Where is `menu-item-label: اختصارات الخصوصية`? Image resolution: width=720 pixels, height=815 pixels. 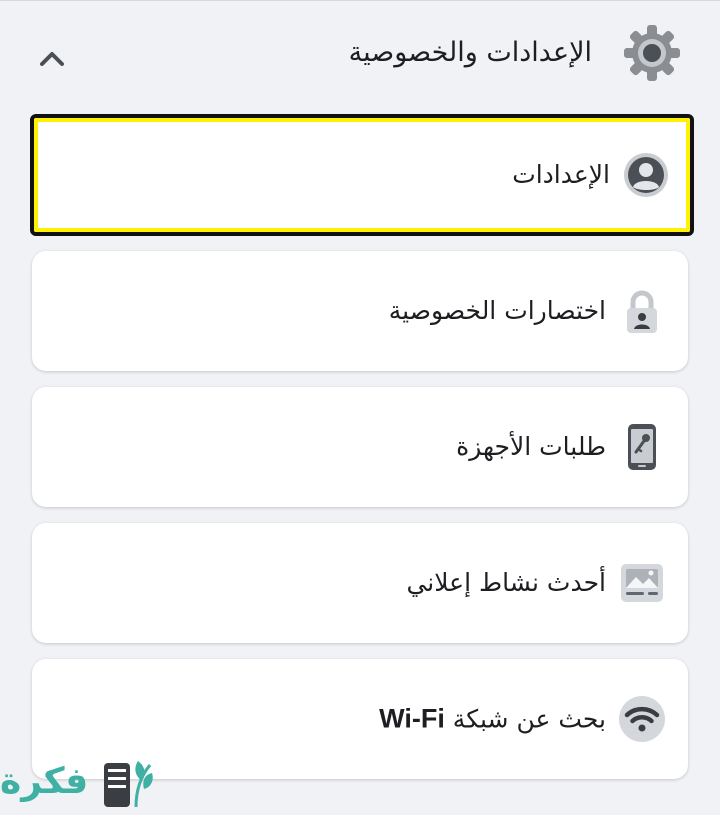 menu-item-label: اختصارات الخصوصية is located at coordinates (497, 310).